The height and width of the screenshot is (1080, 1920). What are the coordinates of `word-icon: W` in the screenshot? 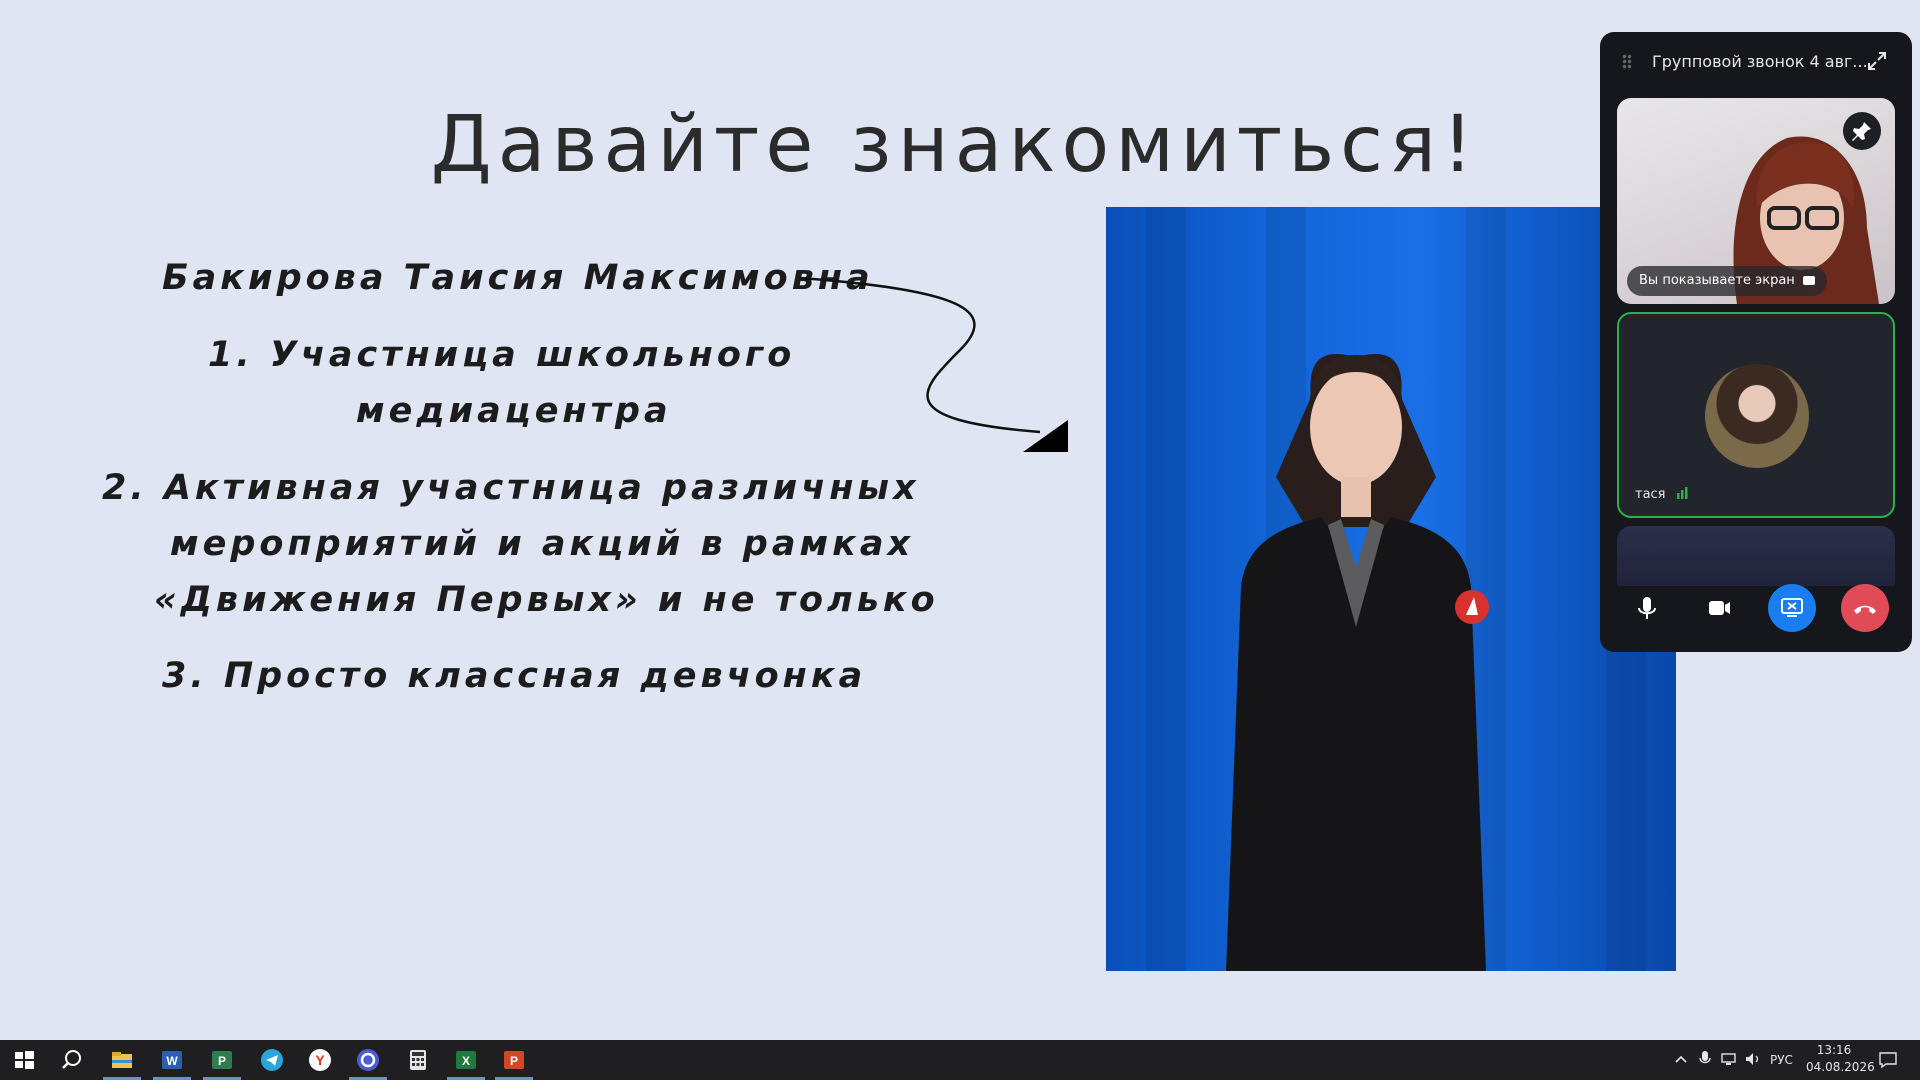 It's located at (172, 1060).